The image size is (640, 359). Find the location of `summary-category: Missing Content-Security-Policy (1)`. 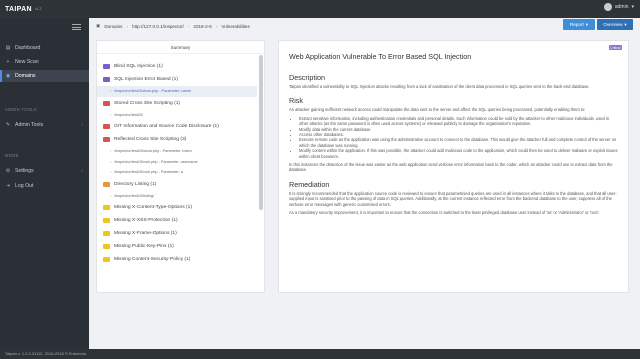

summary-category: Missing Content-Security-Policy (1) is located at coordinates (177, 259).